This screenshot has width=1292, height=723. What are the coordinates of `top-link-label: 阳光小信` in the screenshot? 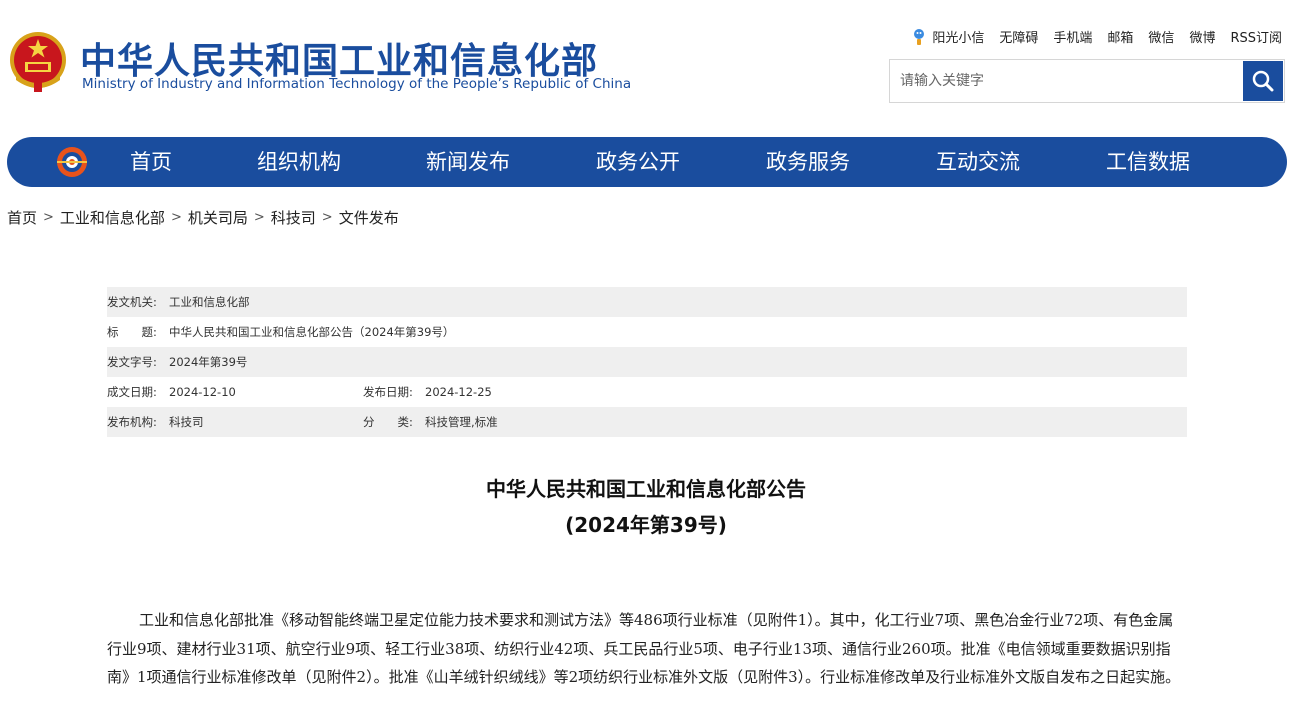 It's located at (958, 38).